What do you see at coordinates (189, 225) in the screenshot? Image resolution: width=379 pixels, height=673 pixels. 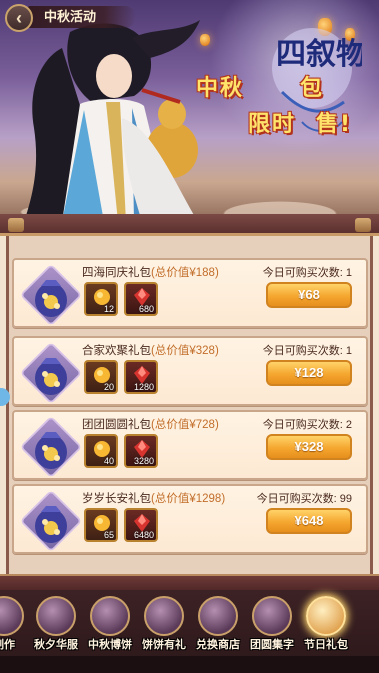 I see `panel-top-frame` at bounding box center [189, 225].